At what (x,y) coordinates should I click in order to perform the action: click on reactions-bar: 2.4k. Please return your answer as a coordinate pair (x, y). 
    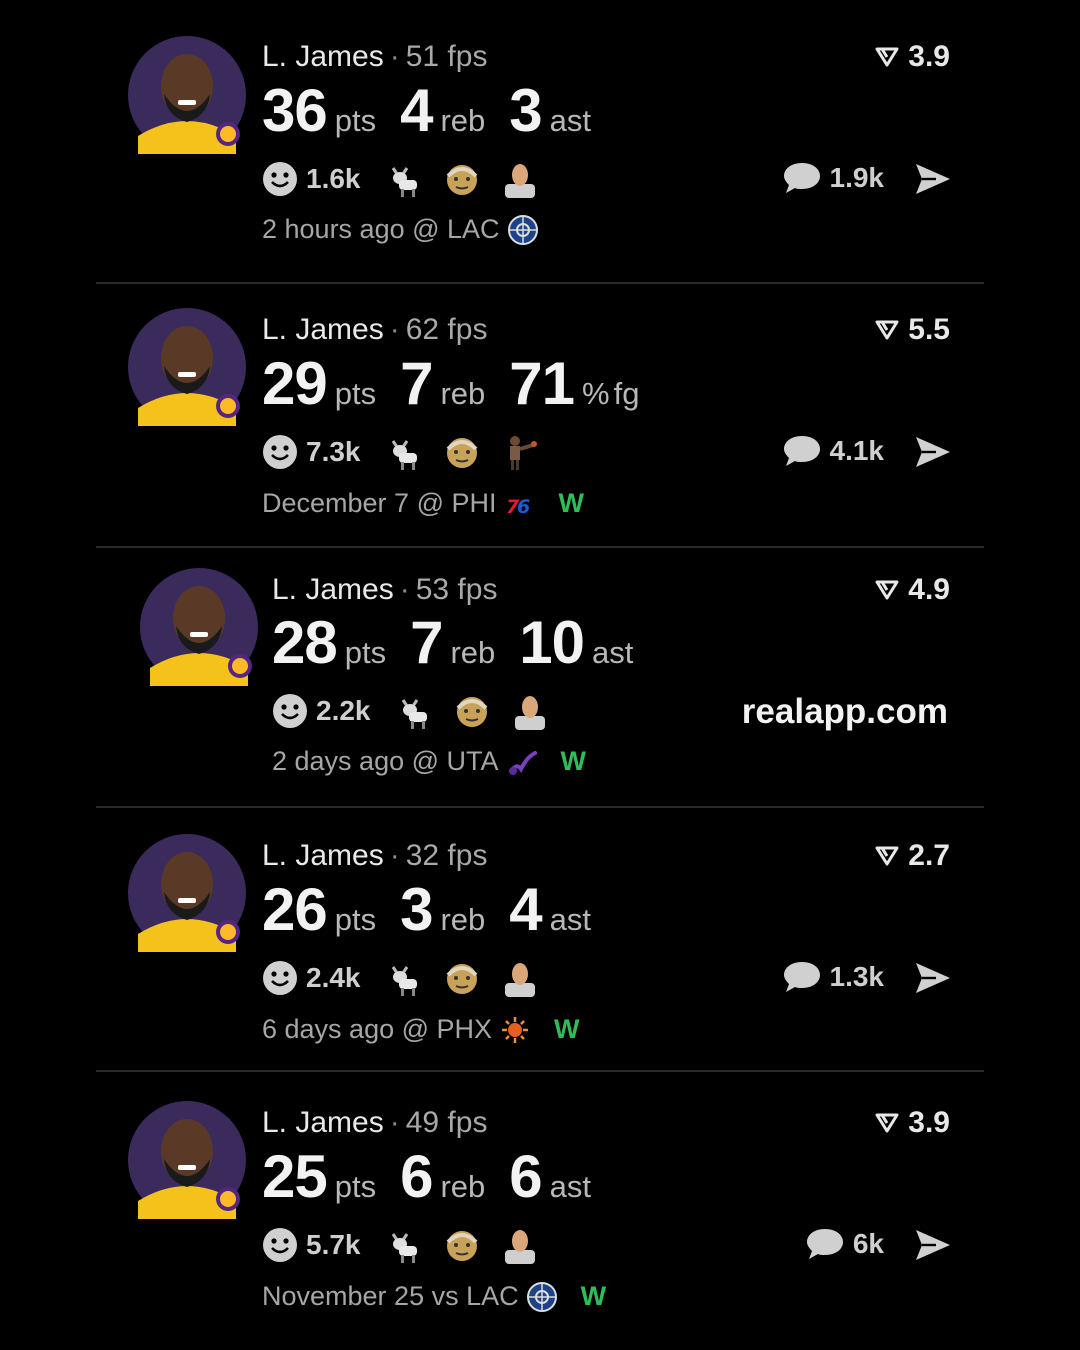
    Looking at the image, I should click on (410, 978).